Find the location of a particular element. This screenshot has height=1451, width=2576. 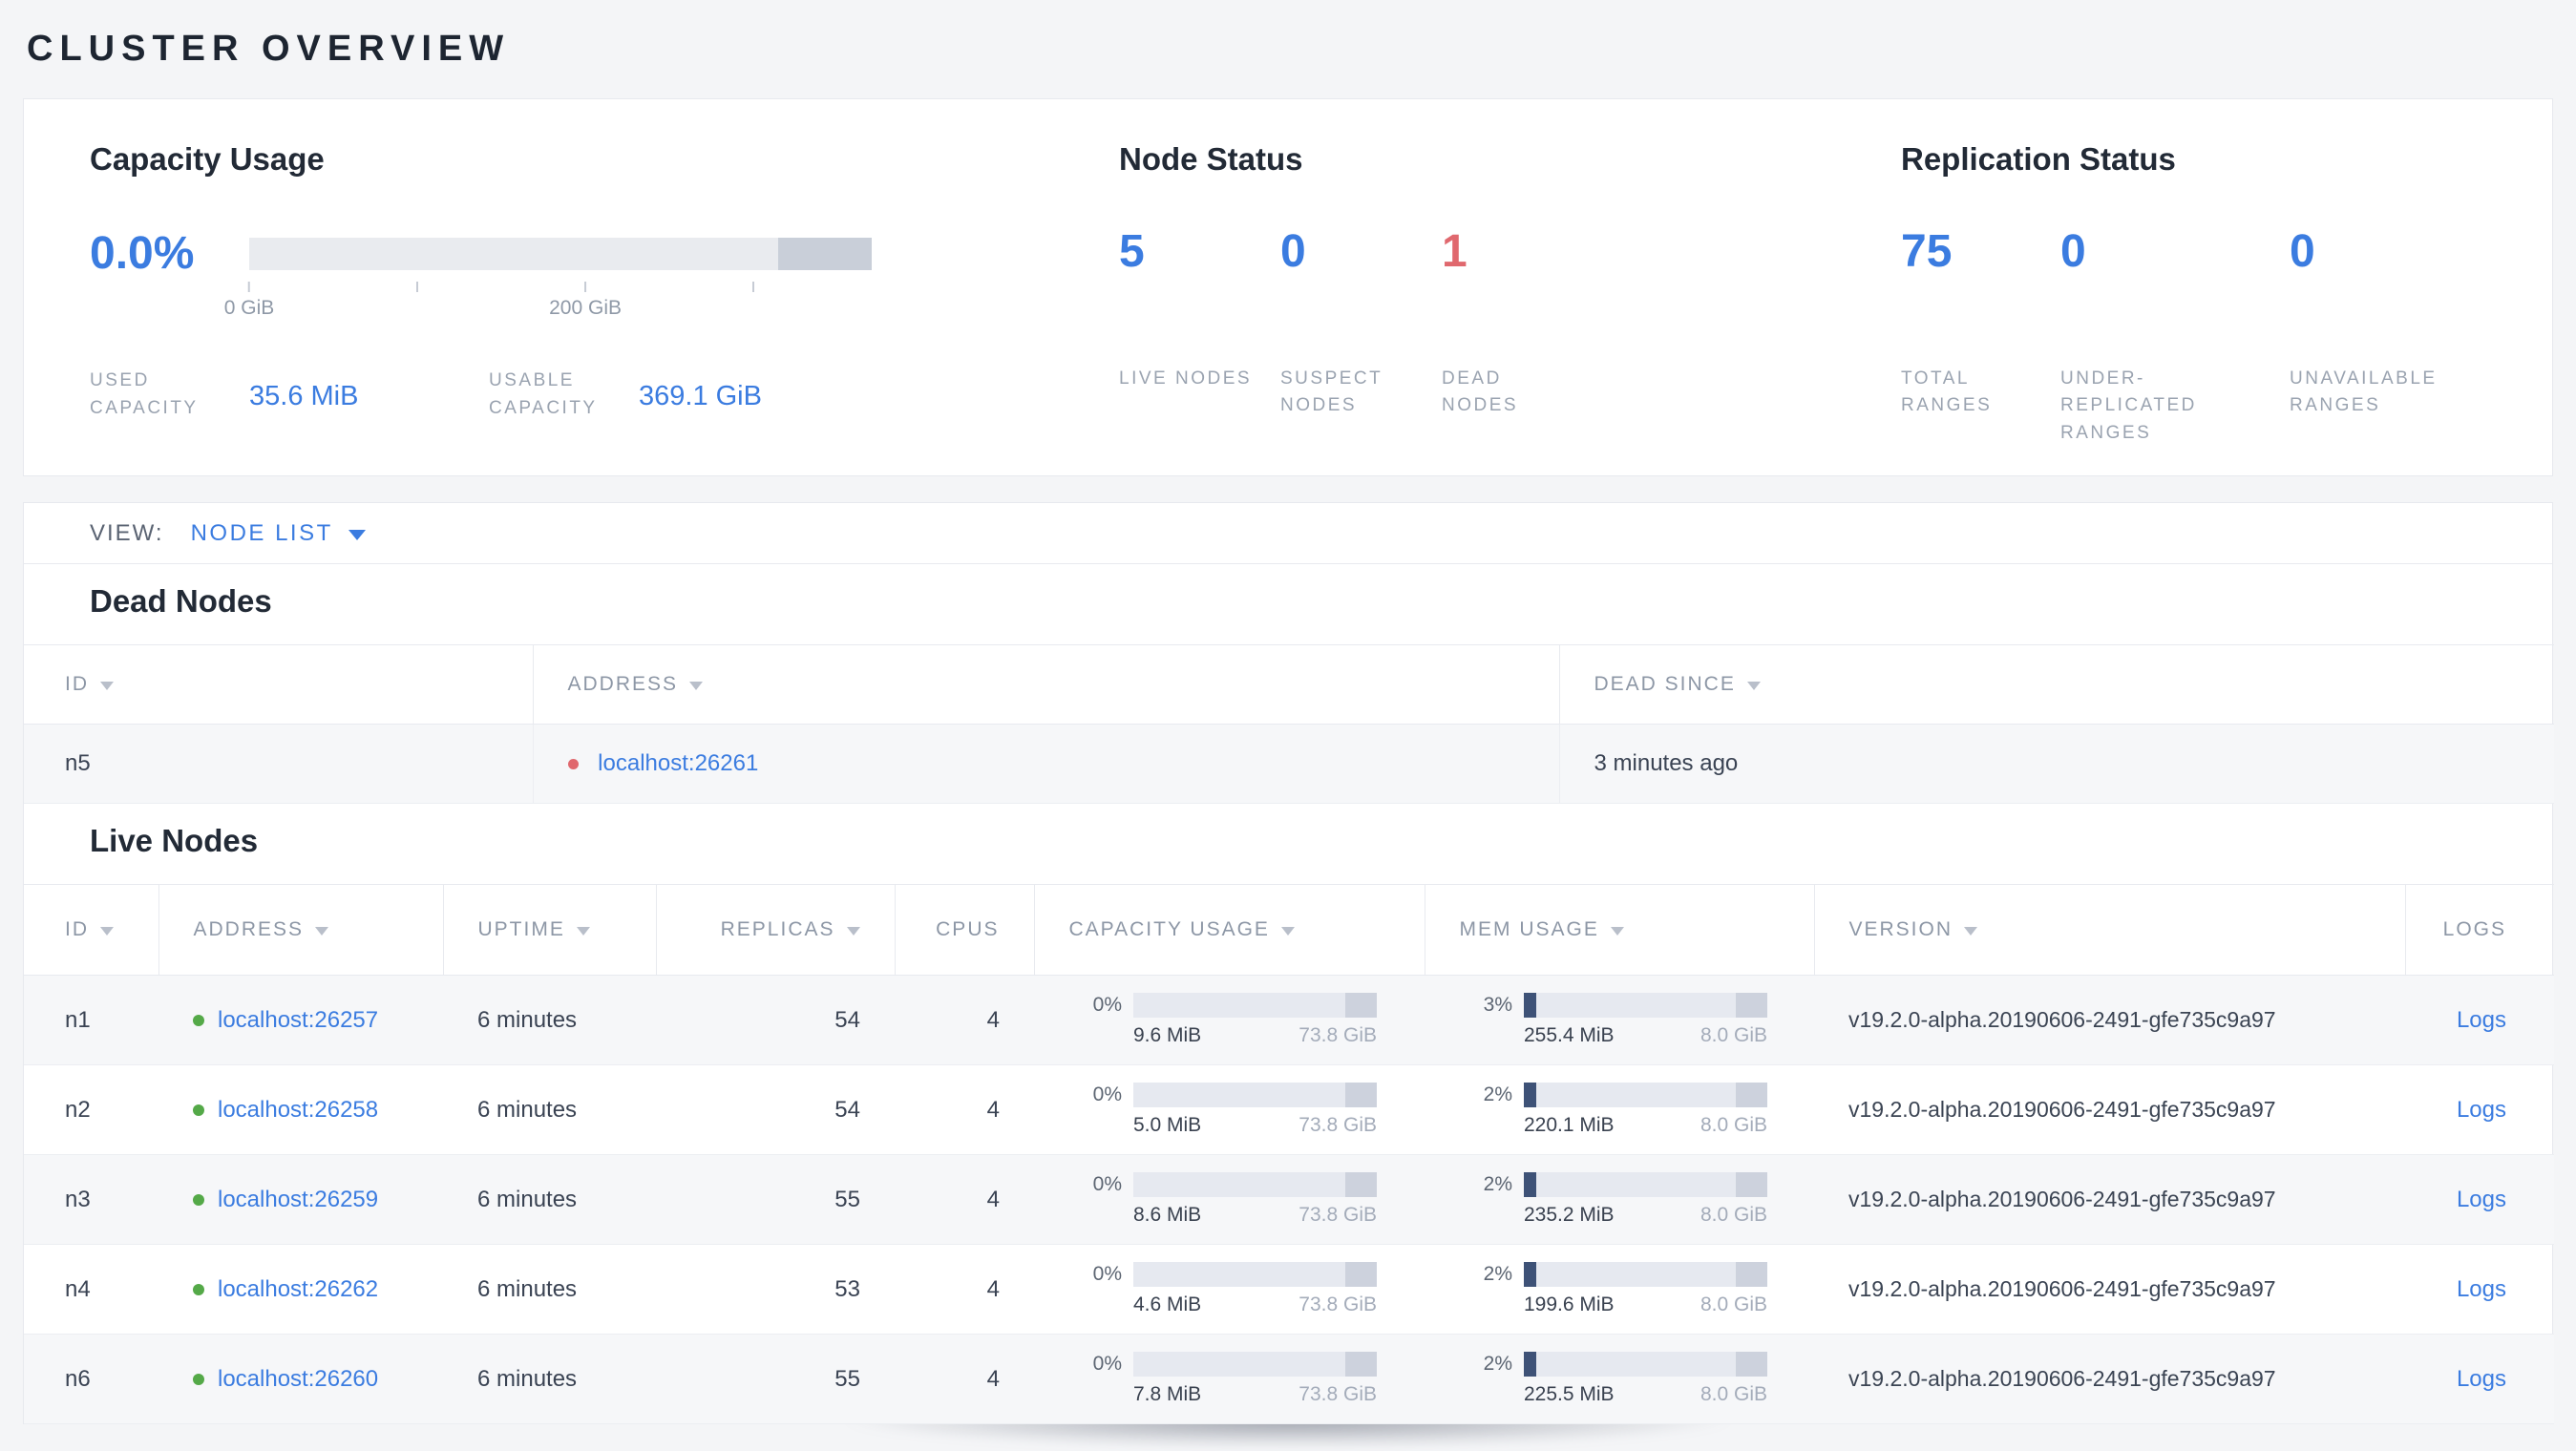

mem-used: 235.2 MiB is located at coordinates (1569, 1215).